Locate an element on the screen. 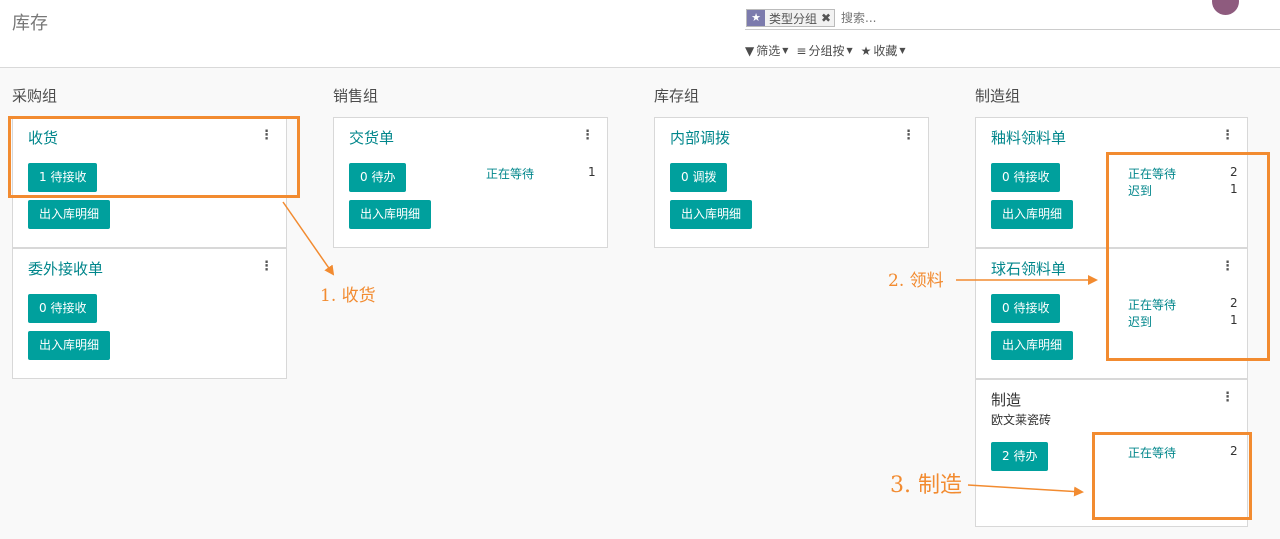 The width and height of the screenshot is (1280, 539). search-bar: ★ 类型分组 ✖ is located at coordinates (1012, 19).